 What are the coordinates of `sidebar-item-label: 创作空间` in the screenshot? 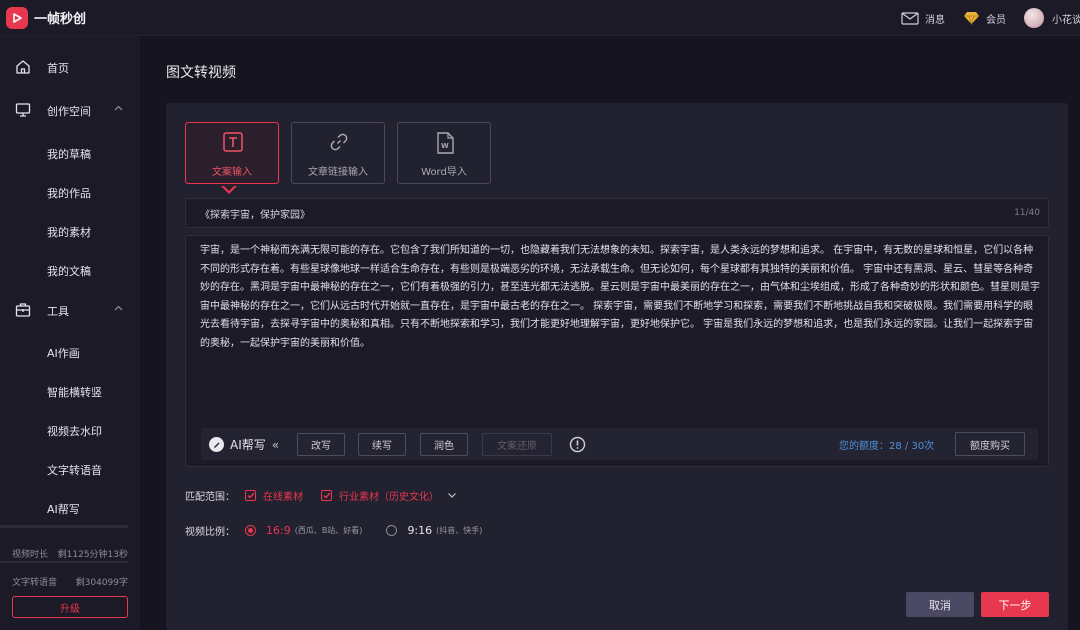 It's located at (69, 111).